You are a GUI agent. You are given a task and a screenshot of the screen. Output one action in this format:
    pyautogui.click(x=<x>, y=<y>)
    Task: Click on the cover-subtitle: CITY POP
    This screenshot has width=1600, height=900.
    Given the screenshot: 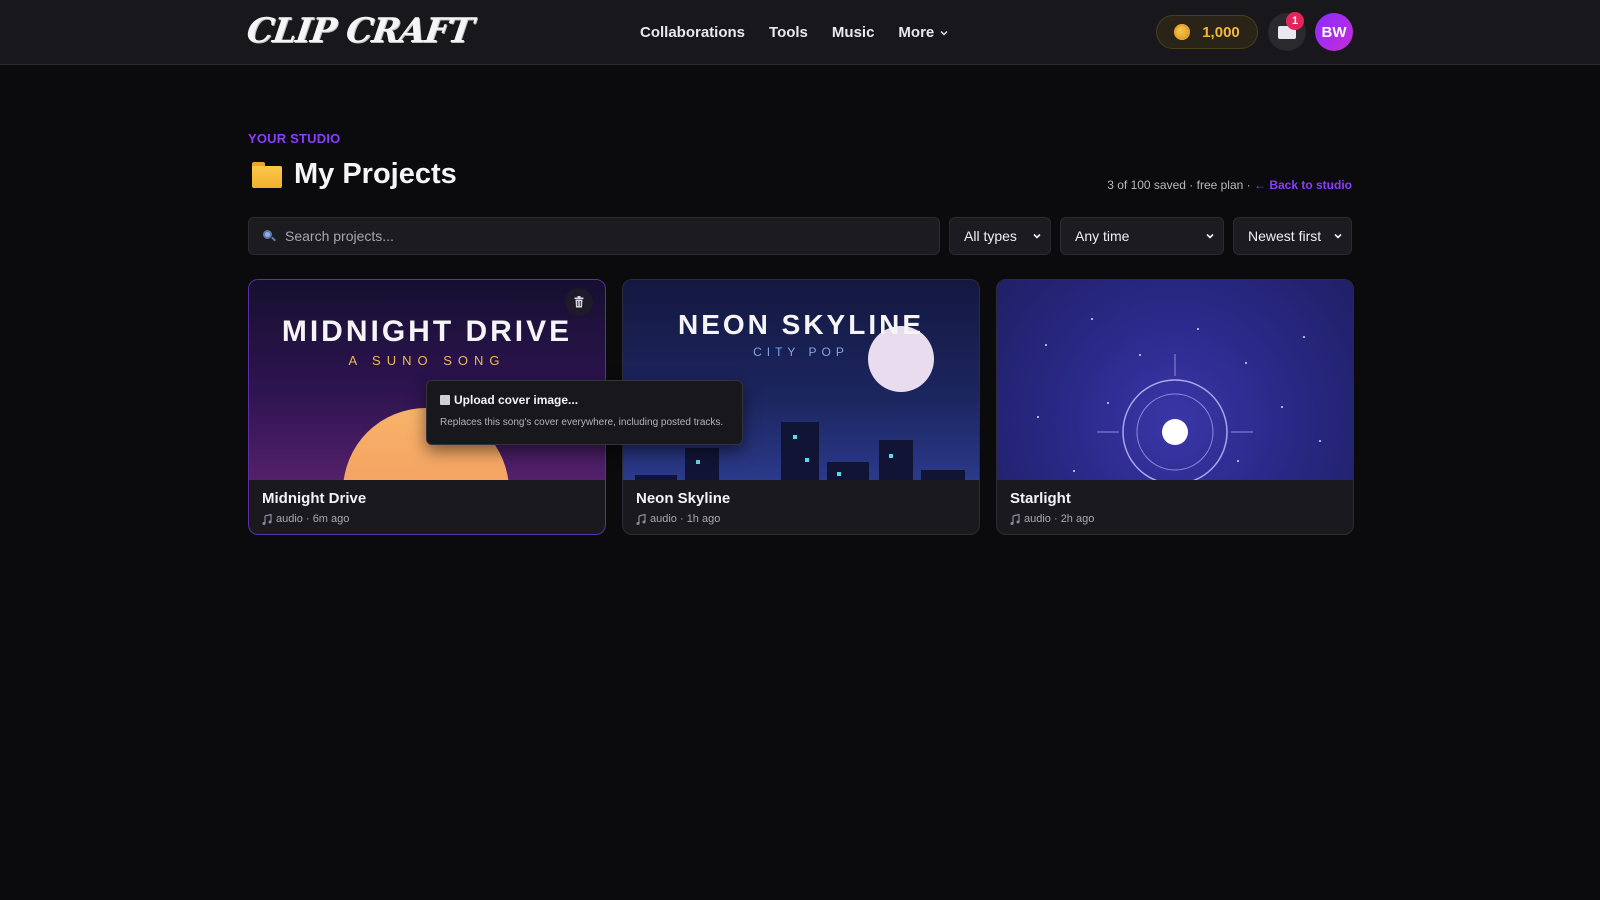 What is the action you would take?
    pyautogui.click(x=801, y=352)
    